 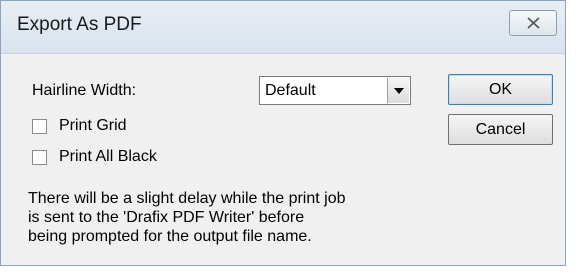 I want to click on hairline-width-value: Default, so click(x=290, y=90).